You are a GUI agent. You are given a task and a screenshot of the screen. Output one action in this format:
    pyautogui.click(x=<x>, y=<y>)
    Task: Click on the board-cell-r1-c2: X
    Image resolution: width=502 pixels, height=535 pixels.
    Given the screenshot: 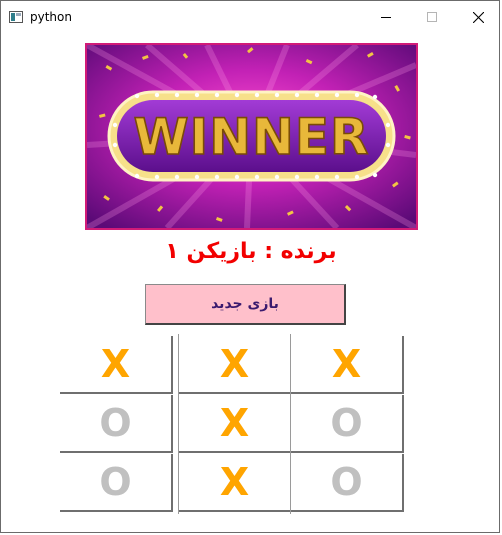 What is the action you would take?
    pyautogui.click(x=235, y=365)
    